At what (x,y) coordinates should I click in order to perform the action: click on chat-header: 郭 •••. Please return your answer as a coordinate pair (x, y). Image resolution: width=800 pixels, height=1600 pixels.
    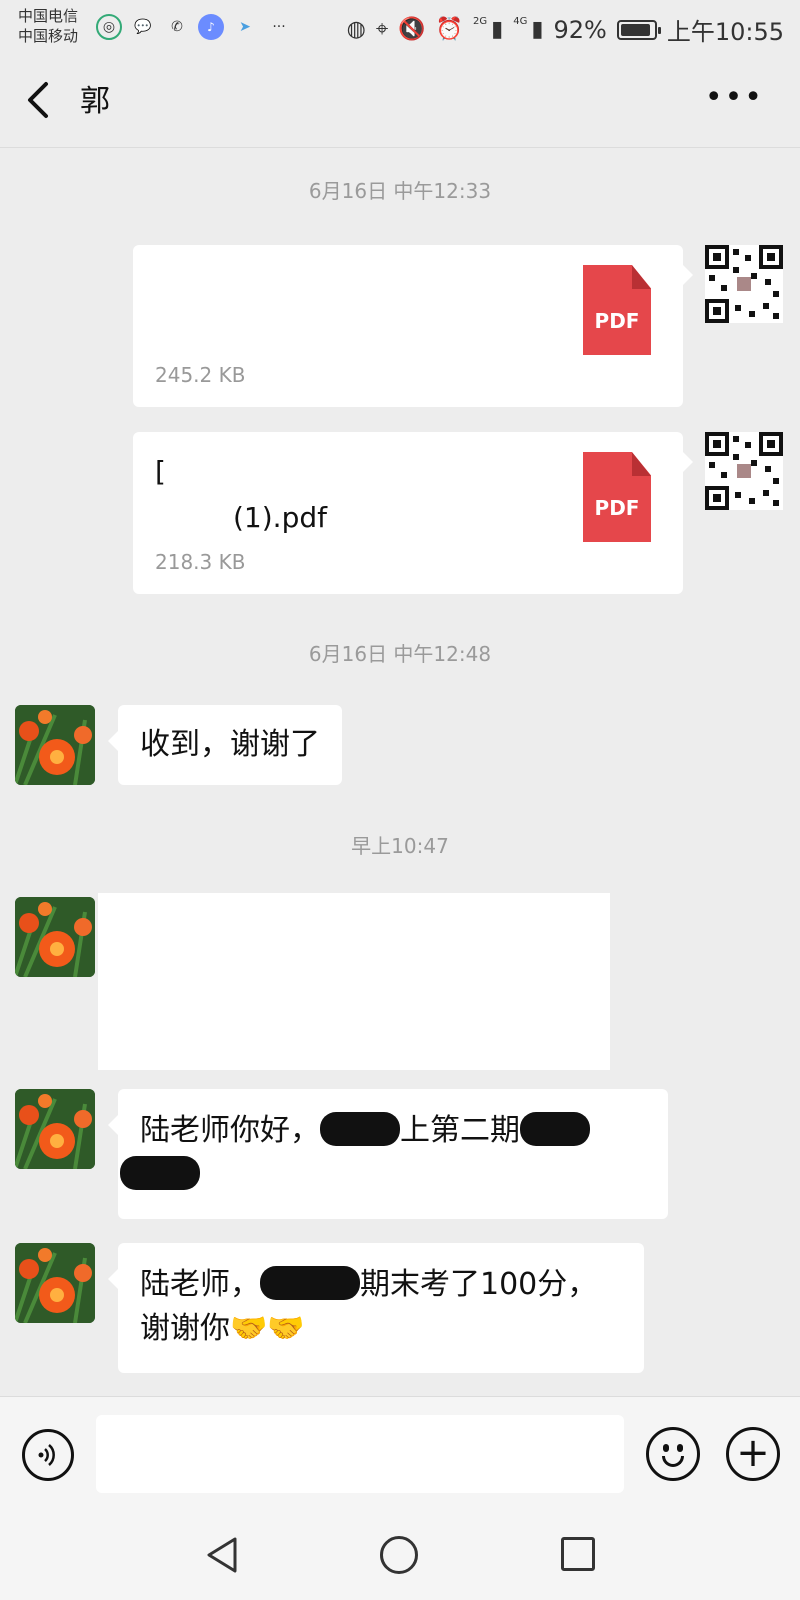
    Looking at the image, I should click on (400, 102).